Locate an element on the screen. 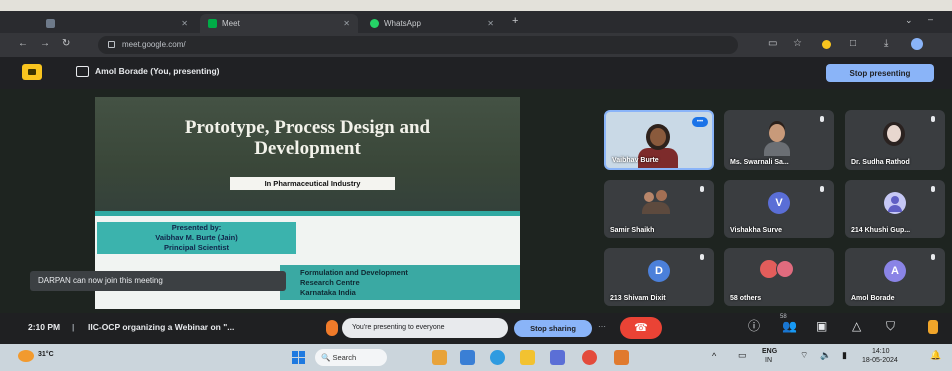 The width and height of the screenshot is (952, 371). url-field: meet.google.com/ is located at coordinates (418, 45).